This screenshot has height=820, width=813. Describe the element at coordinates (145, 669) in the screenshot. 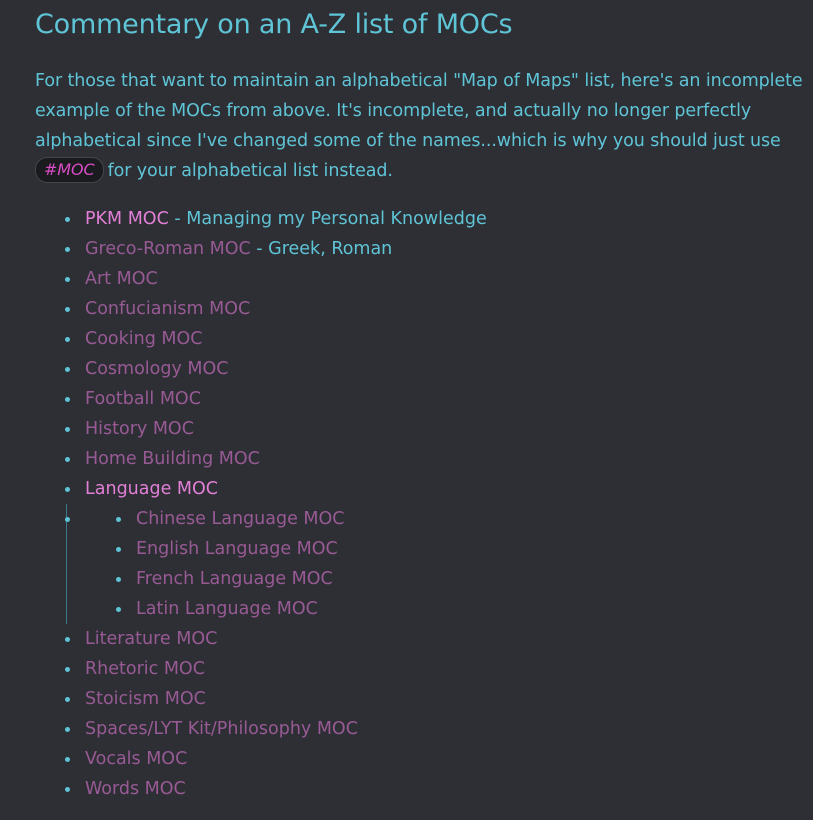

I see `rhetoric-moc-link: Rhetoric MOC` at that location.